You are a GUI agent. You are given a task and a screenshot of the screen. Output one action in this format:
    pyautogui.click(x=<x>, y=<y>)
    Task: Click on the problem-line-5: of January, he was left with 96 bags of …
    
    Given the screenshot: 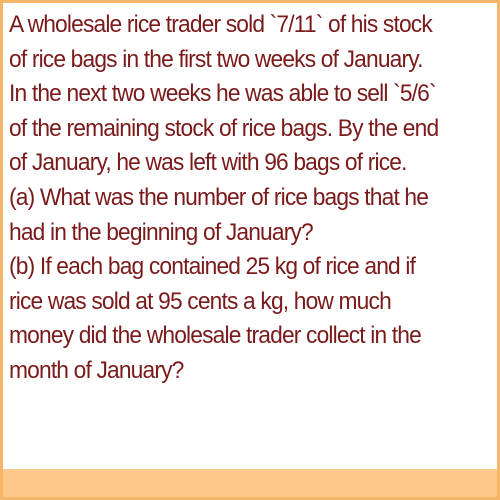 What is the action you would take?
    pyautogui.click(x=208, y=163)
    